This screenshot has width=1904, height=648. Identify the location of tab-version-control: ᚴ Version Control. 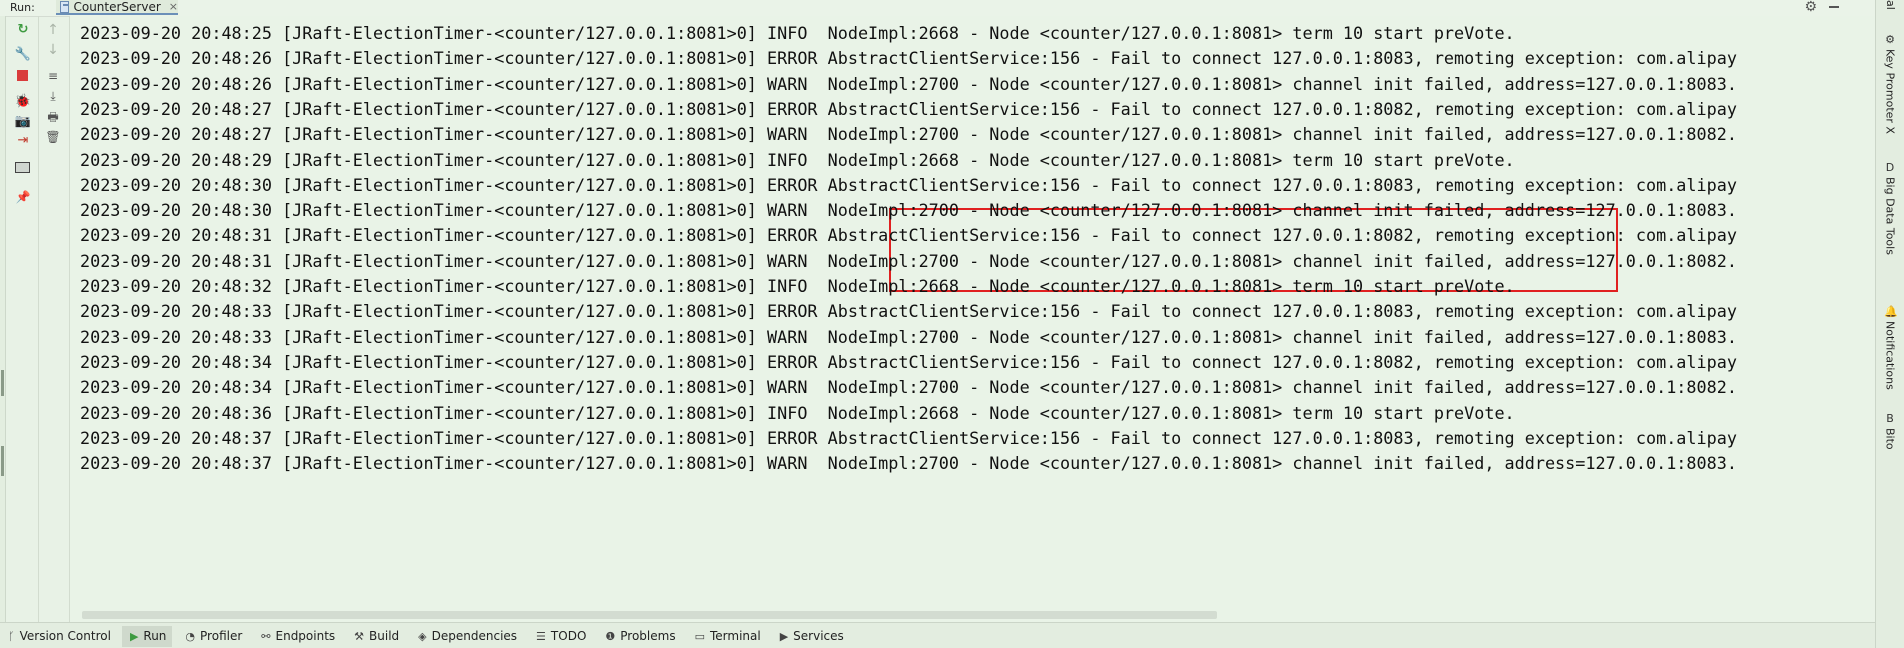
(58, 636).